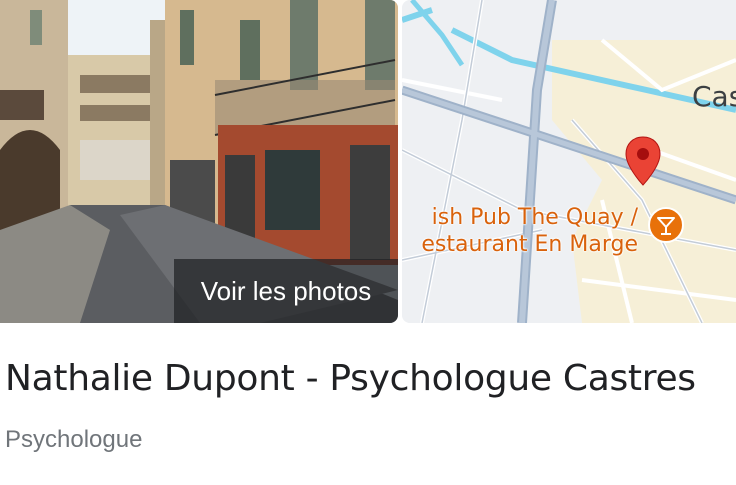 The height and width of the screenshot is (485, 736). I want to click on poi-label-line1: ish Pub The Quay /, so click(534, 217).